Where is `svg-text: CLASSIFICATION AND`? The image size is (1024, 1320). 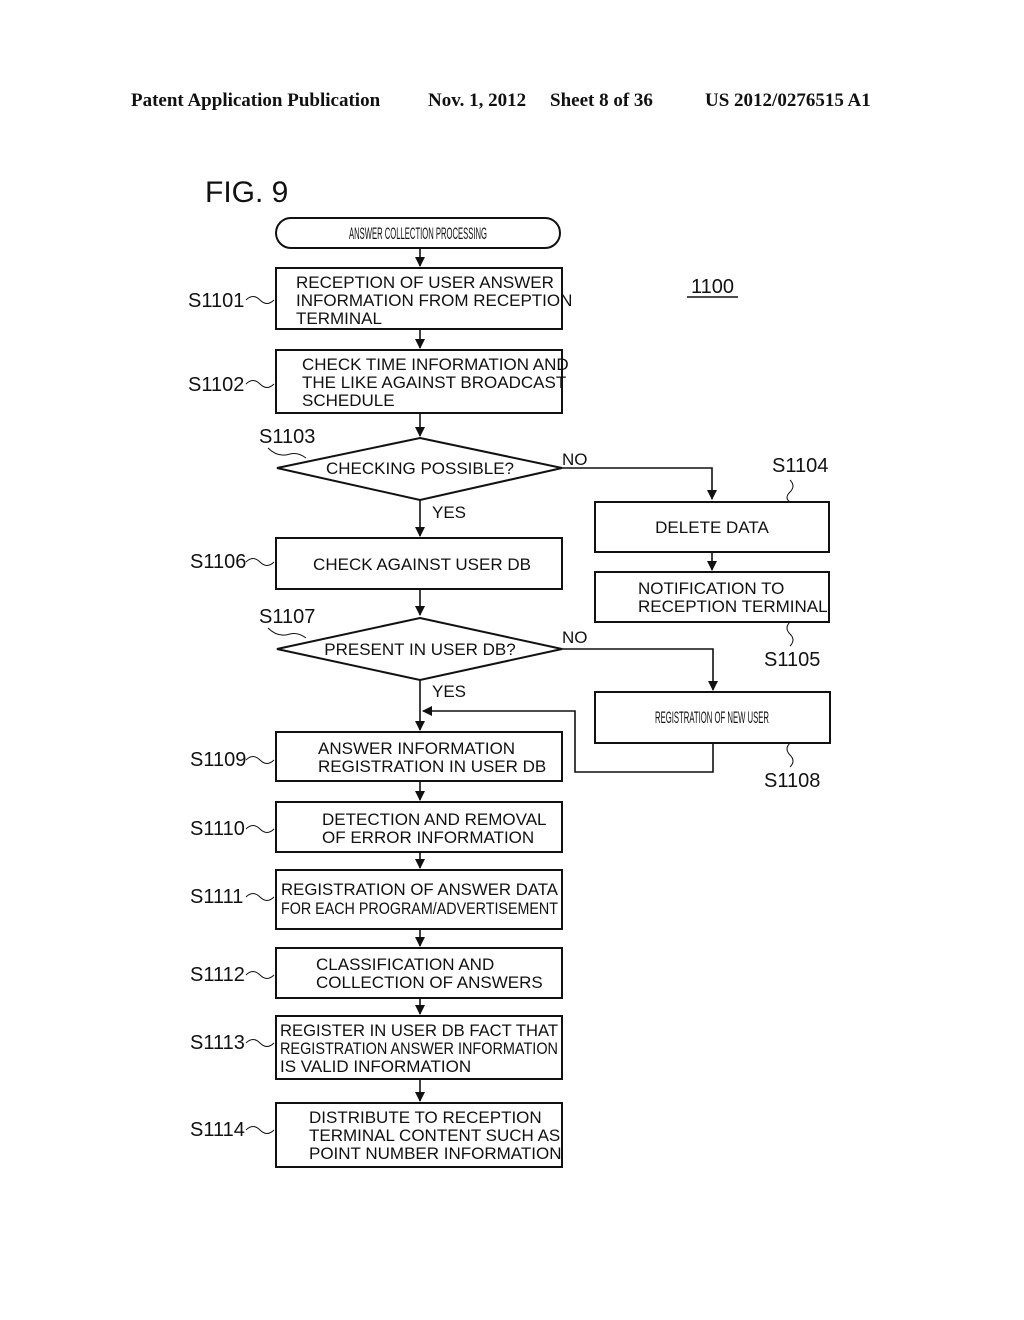 svg-text: CLASSIFICATION AND is located at coordinates (405, 964).